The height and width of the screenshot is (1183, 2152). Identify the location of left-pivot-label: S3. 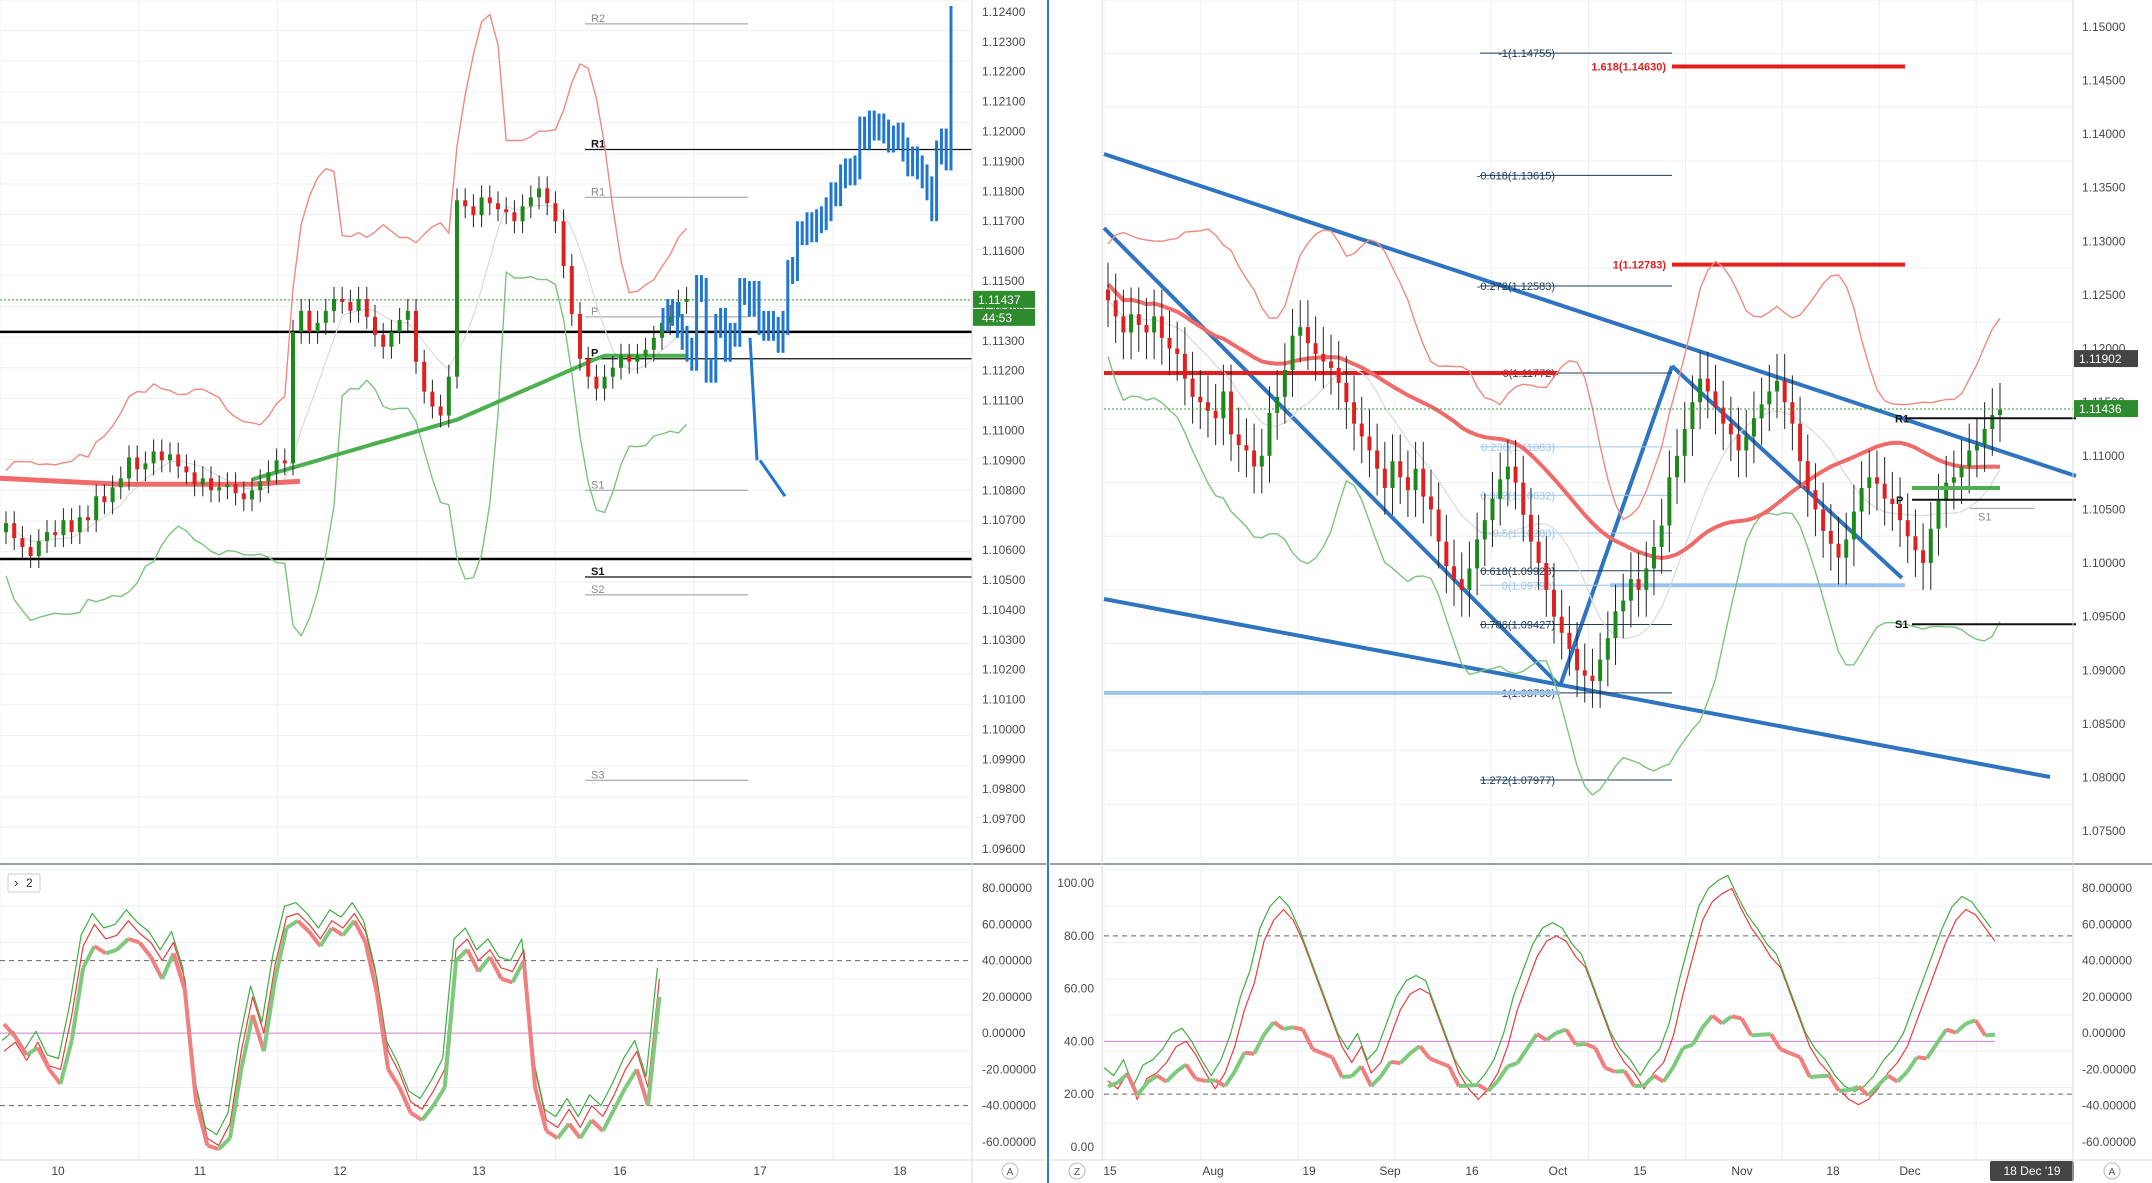
(597, 775).